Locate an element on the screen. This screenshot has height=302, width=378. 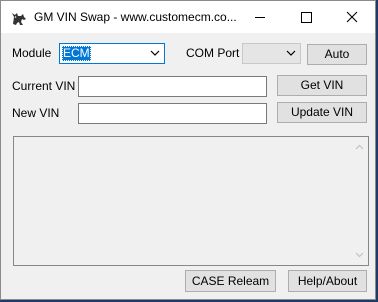
com-port-select is located at coordinates (271, 53).